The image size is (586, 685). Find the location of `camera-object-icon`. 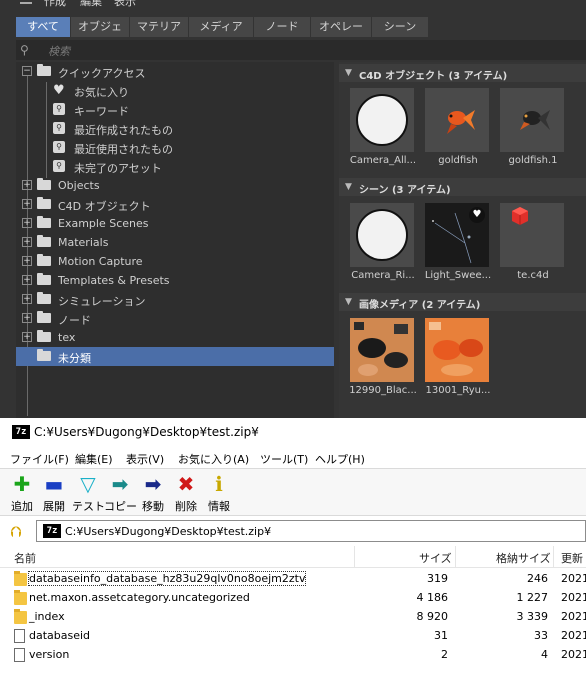

camera-object-icon is located at coordinates (382, 120).